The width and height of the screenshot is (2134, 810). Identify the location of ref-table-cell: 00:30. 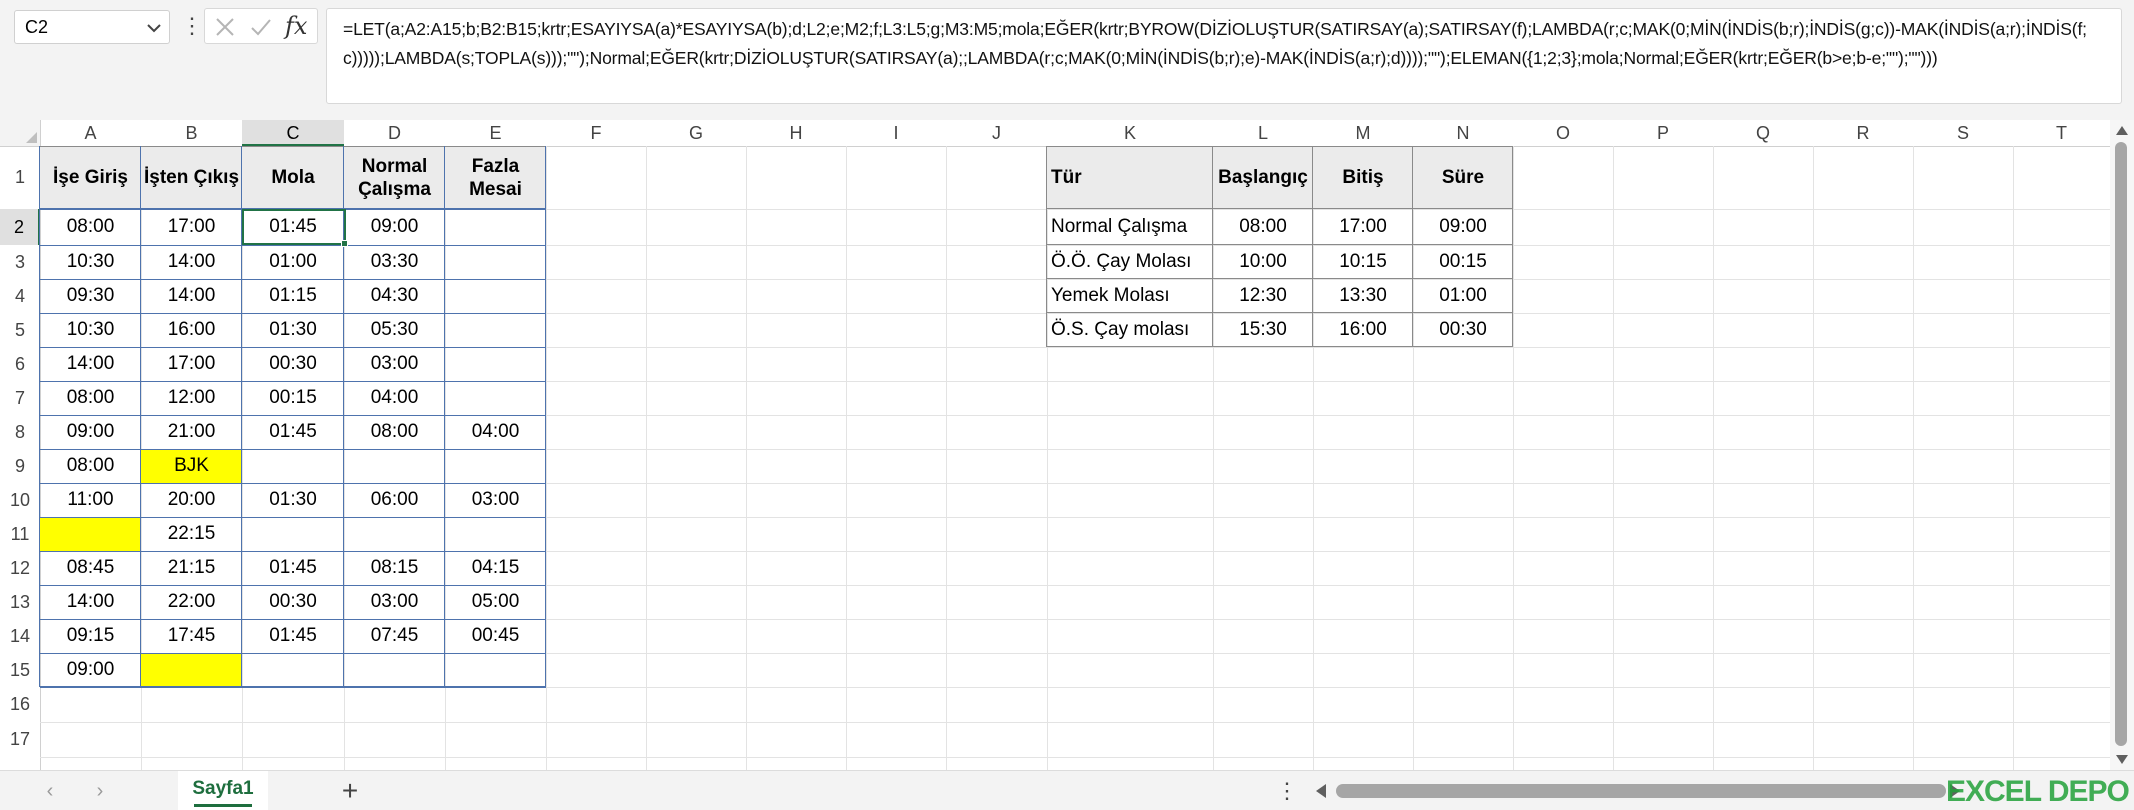
(1463, 330).